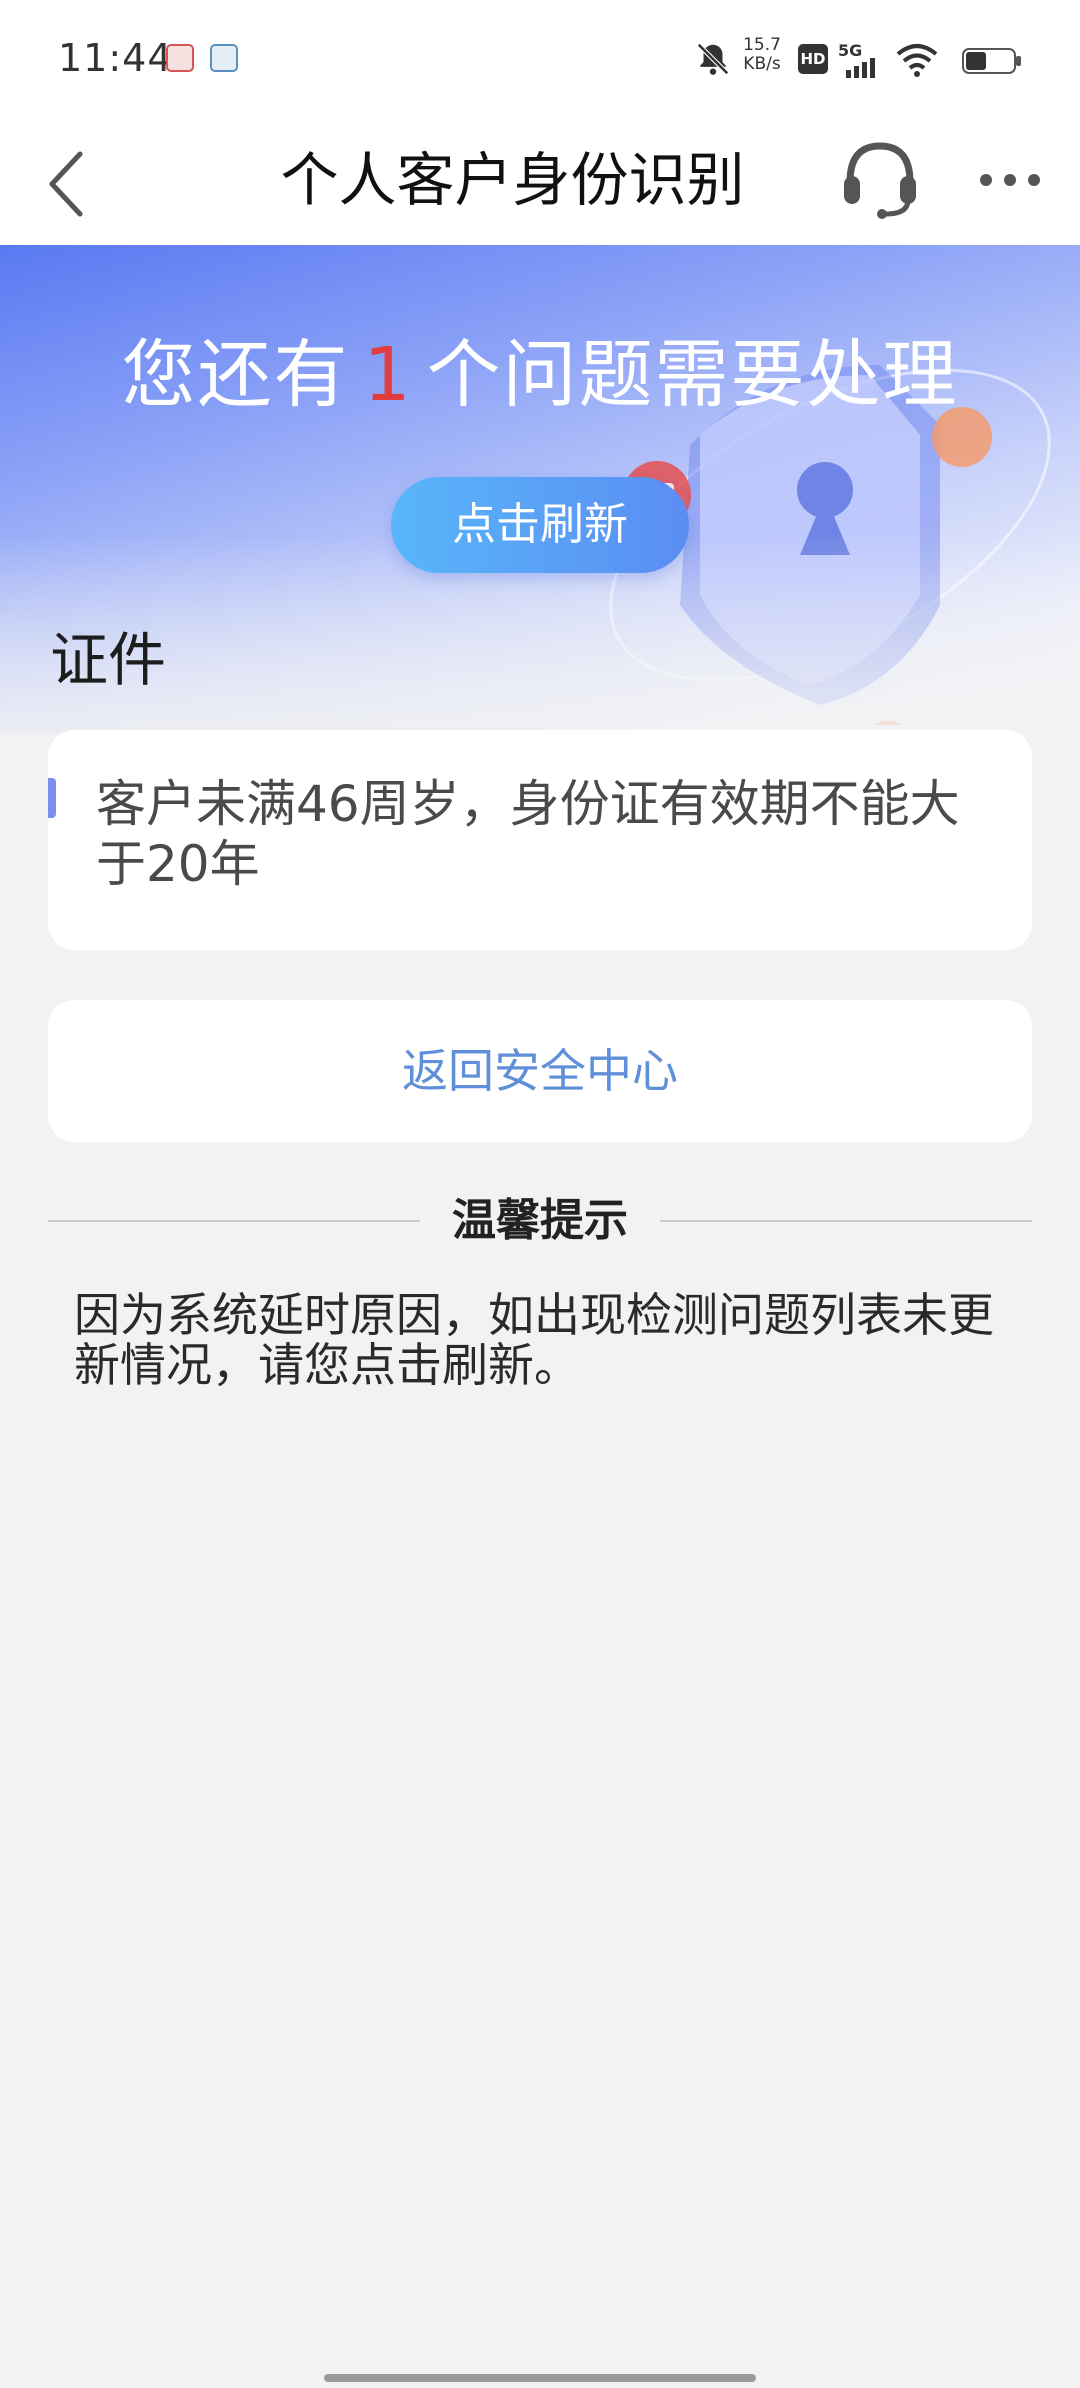 The image size is (1080, 2388). I want to click on return-security-center-button: 返回安全中心, so click(540, 1071).